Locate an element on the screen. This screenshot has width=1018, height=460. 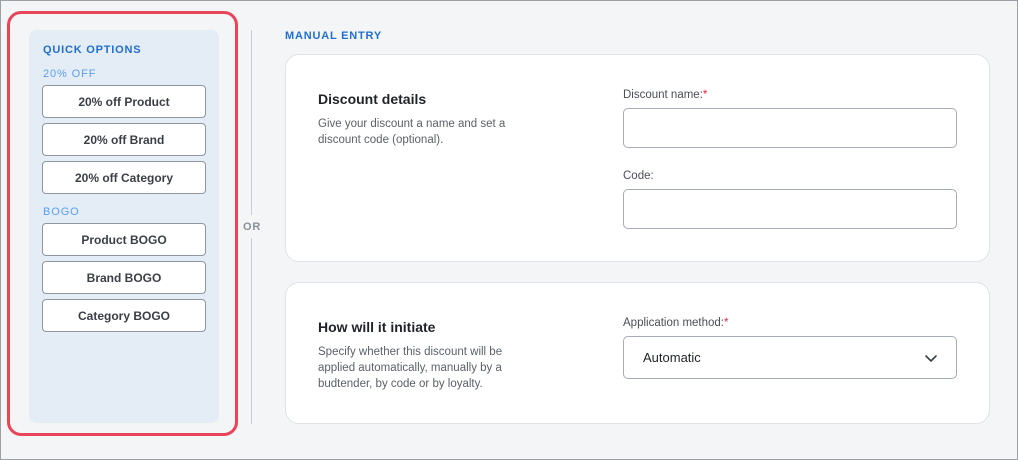
discount-name-label: Discount name:* is located at coordinates (665, 95).